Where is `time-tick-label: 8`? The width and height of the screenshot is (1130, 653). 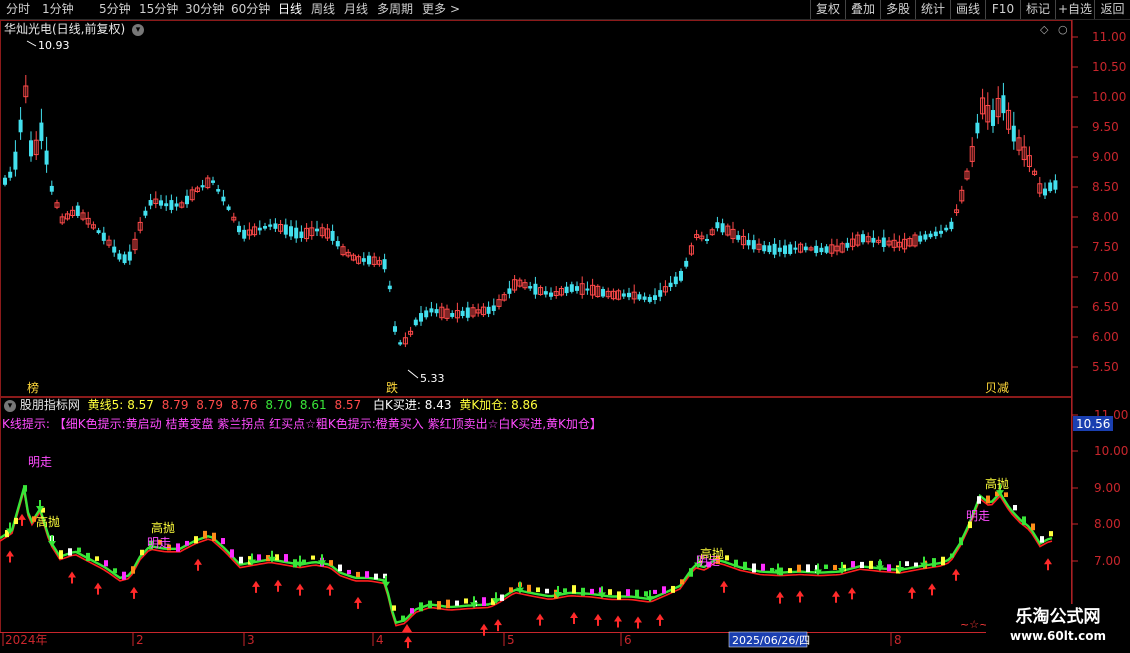 time-tick-label: 8 is located at coordinates (898, 640).